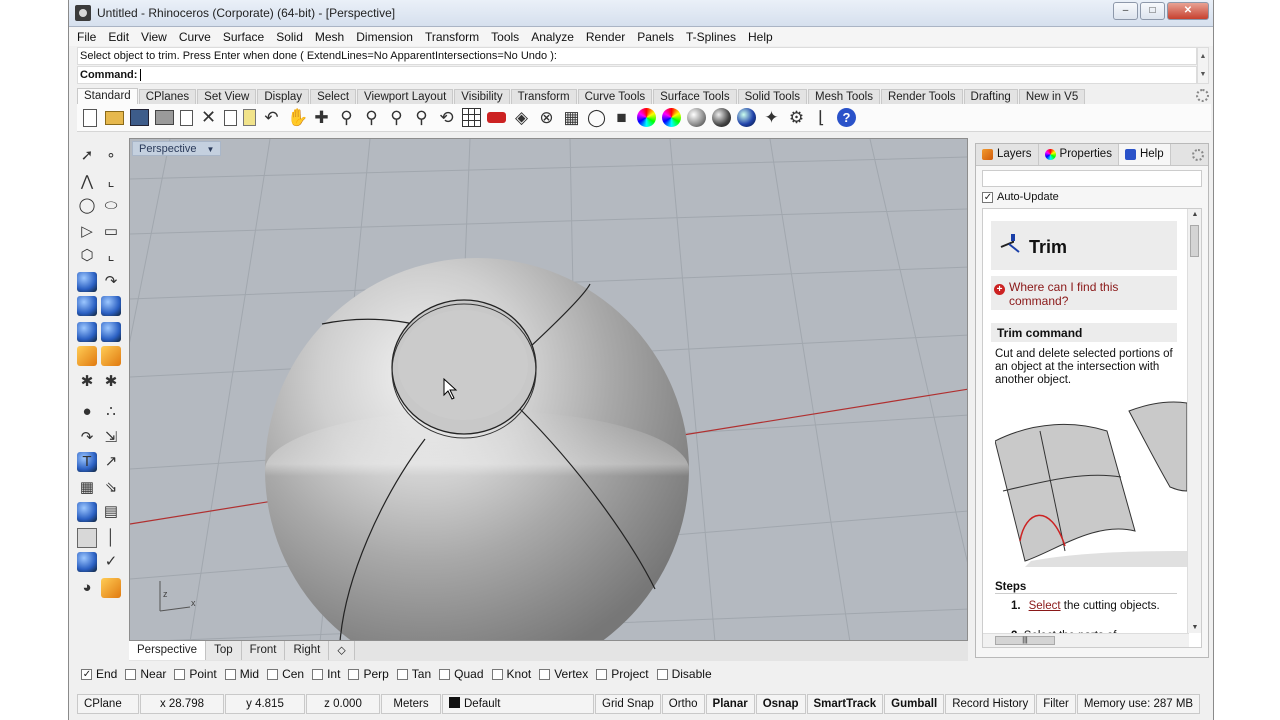  Describe the element at coordinates (1194, 421) in the screenshot. I see `help-vertical-scrollbar: ▲ ▼` at that location.